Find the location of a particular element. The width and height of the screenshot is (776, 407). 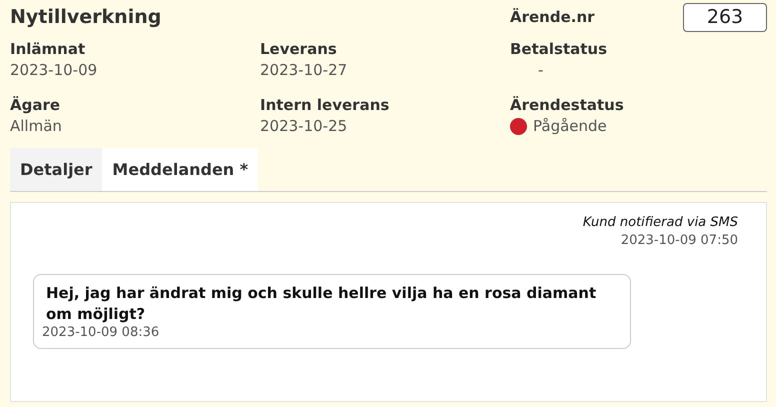

message-time: 2023-10-09 07:50 is located at coordinates (679, 240).